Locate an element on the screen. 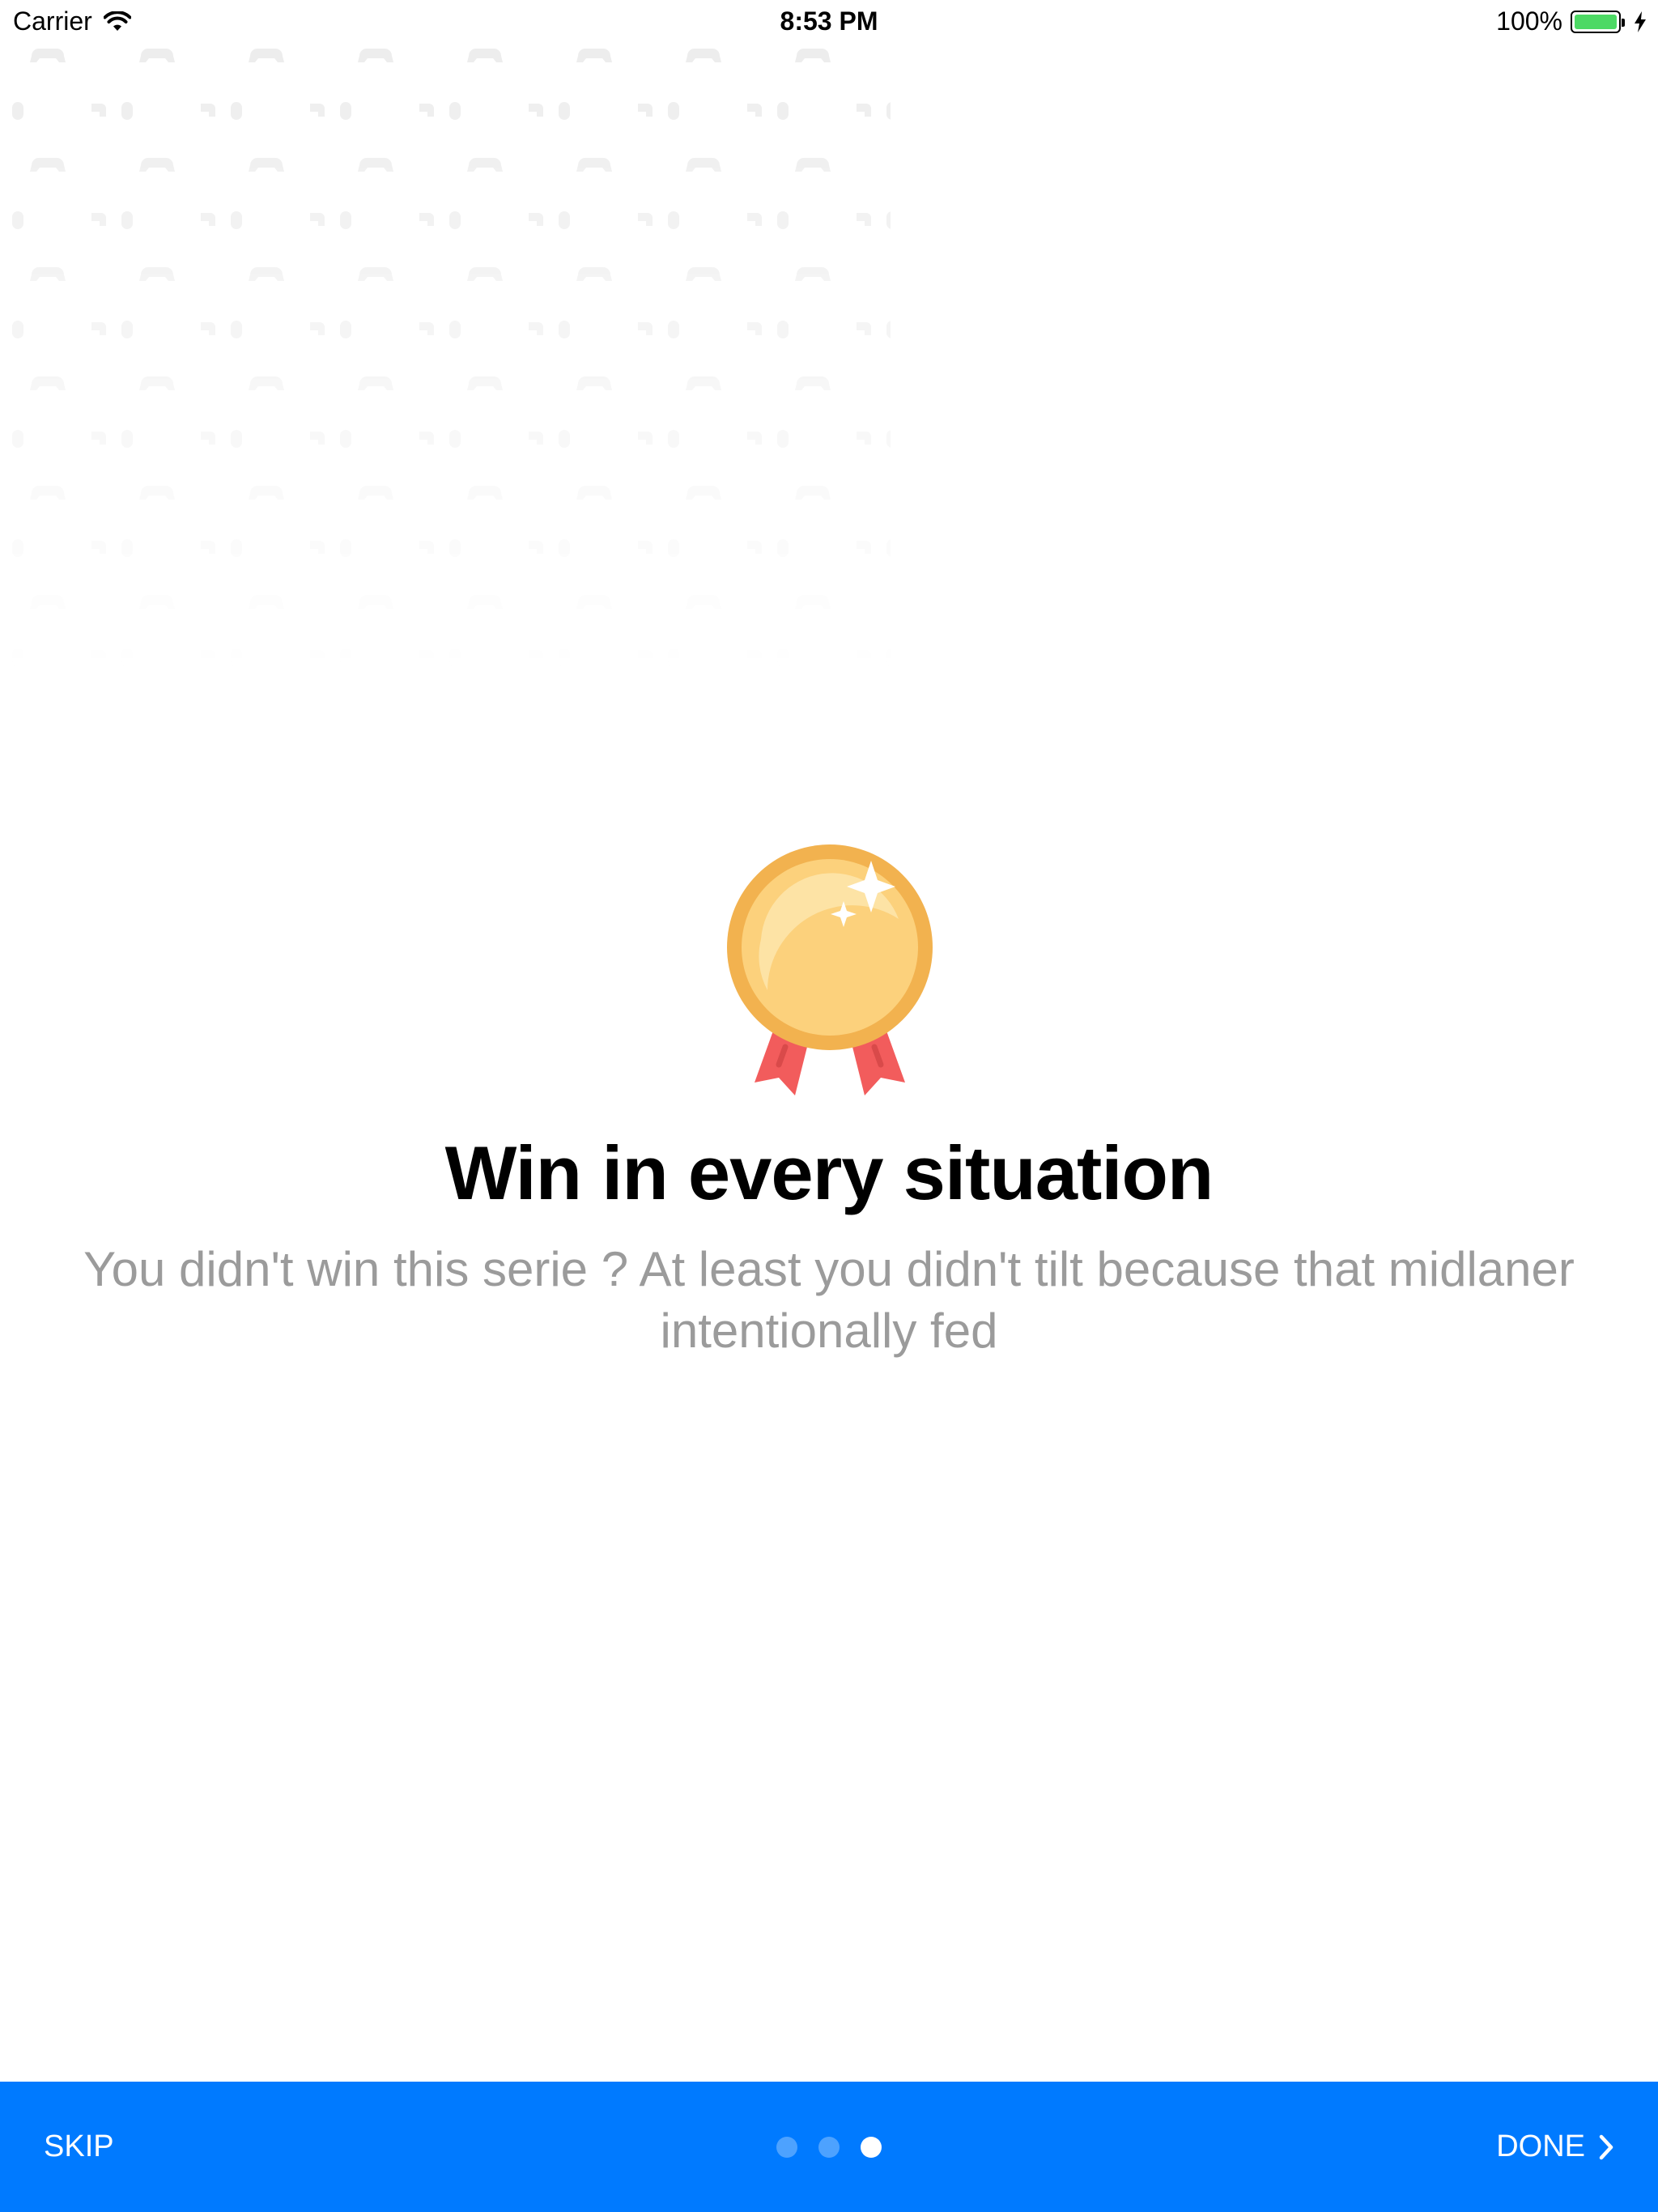  battery-level is located at coordinates (1596, 22).